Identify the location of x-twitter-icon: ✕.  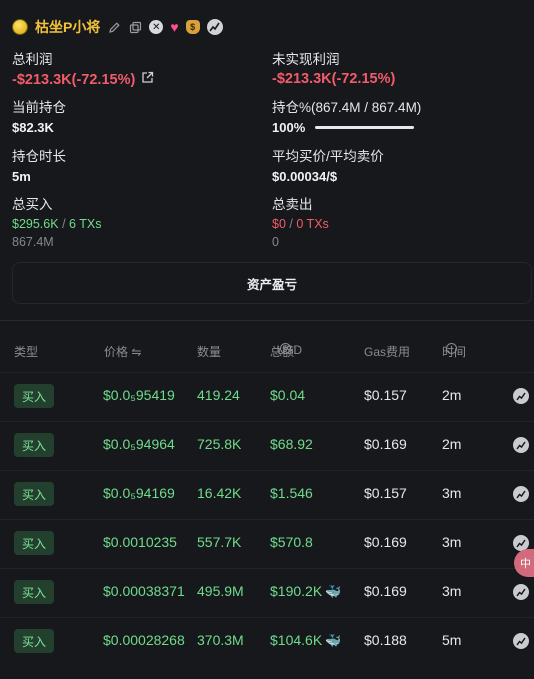
(156, 27).